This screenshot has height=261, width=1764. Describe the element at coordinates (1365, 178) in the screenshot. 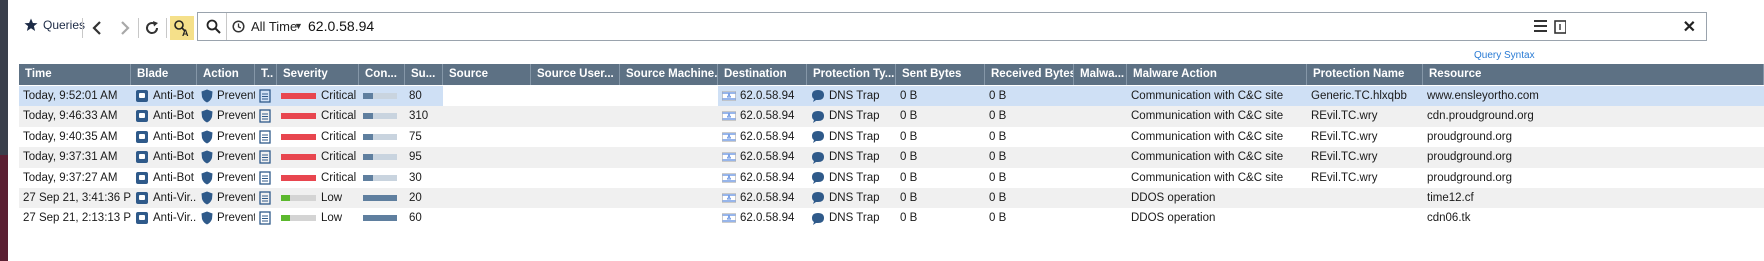

I see `protection-name-cell: REvil.TC.wry` at that location.